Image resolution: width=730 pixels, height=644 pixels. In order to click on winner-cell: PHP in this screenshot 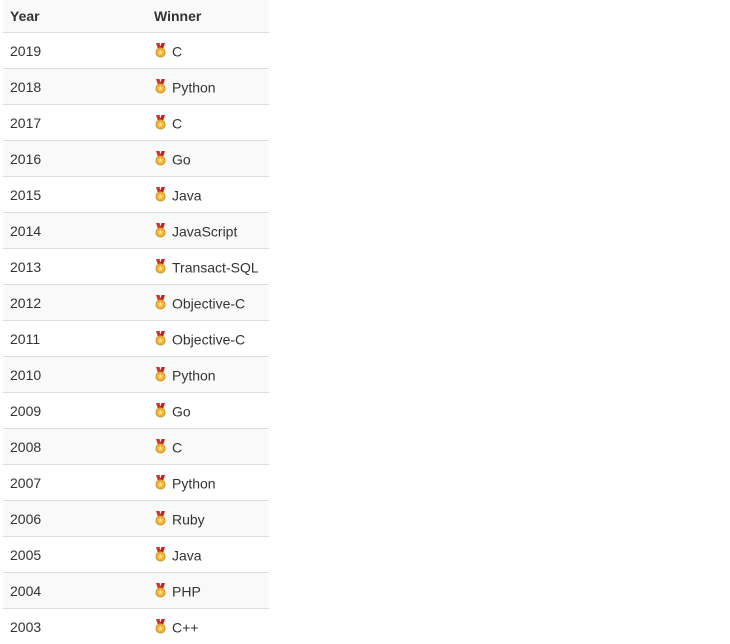, I will do `click(208, 590)`.